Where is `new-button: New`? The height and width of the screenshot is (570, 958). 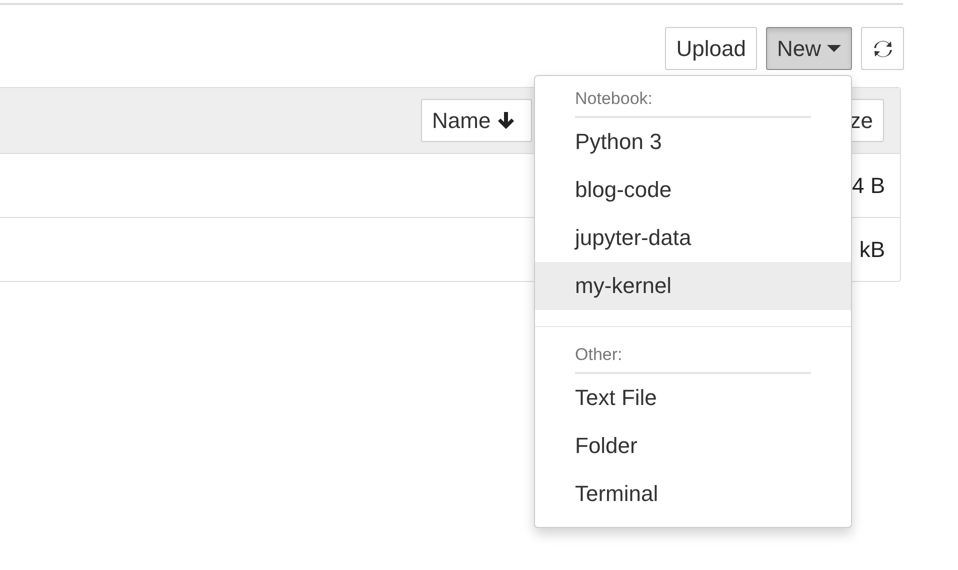
new-button: New is located at coordinates (809, 48).